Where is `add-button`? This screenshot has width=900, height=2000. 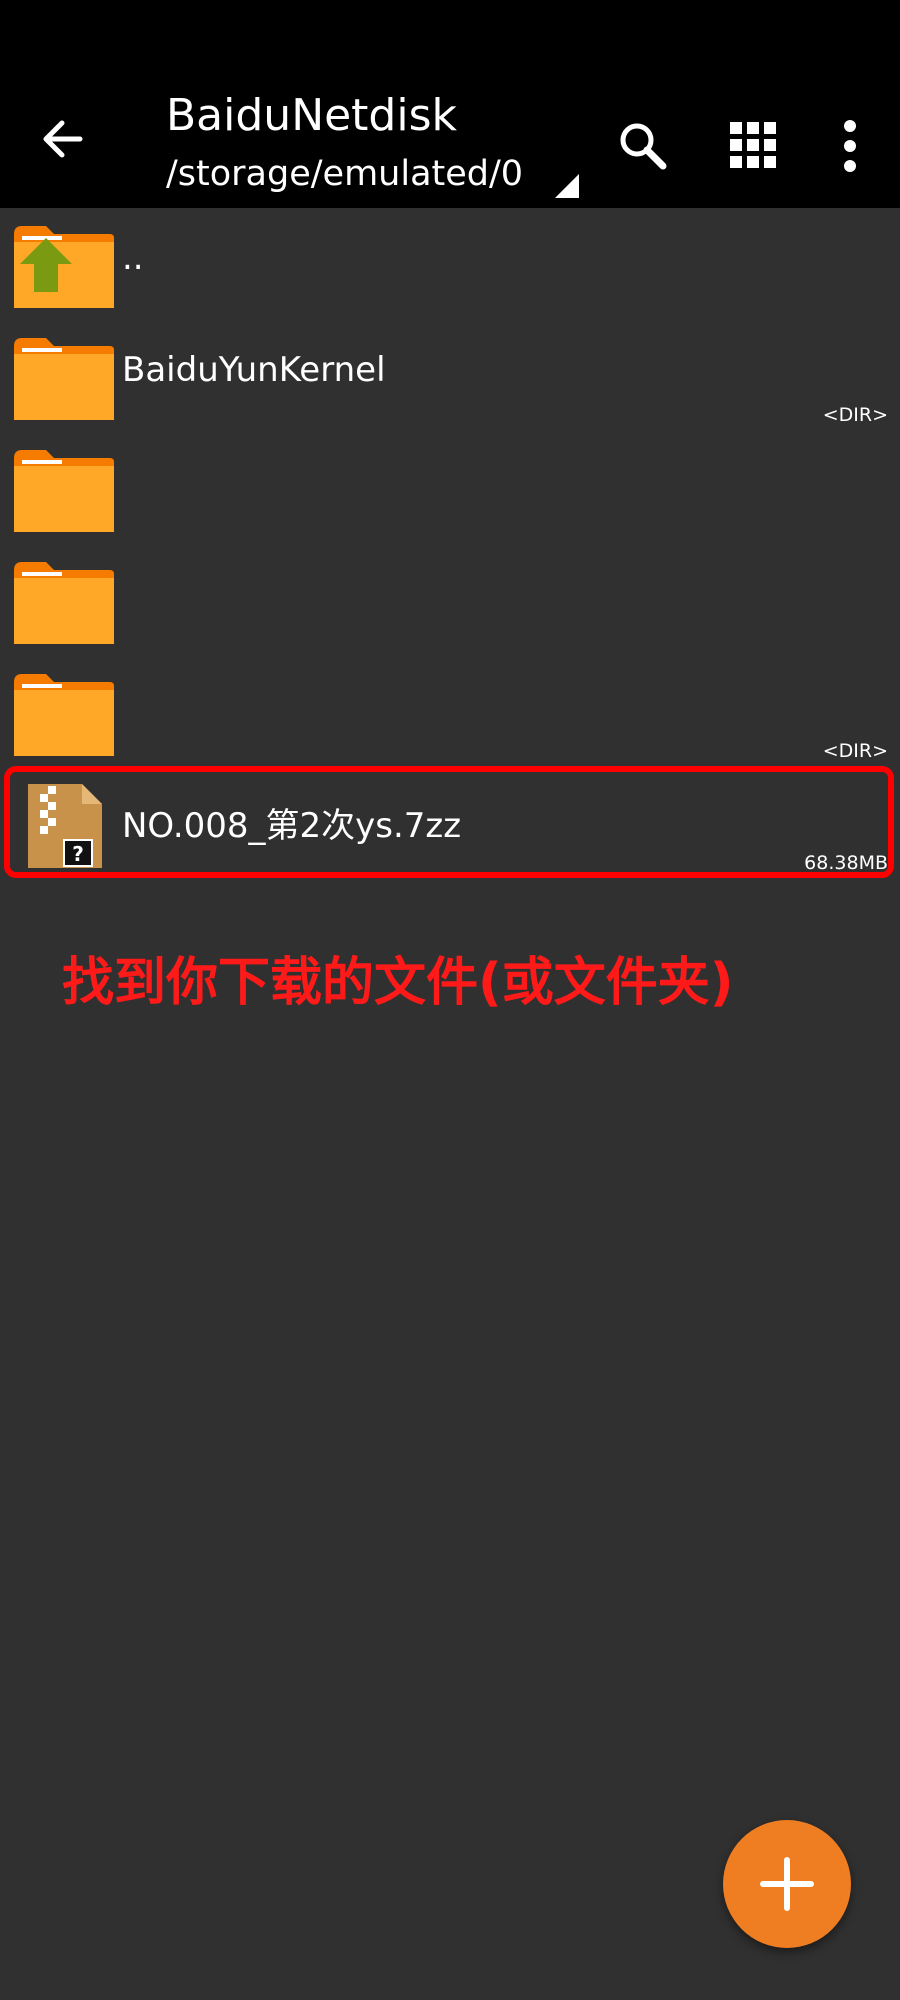
add-button is located at coordinates (787, 1884).